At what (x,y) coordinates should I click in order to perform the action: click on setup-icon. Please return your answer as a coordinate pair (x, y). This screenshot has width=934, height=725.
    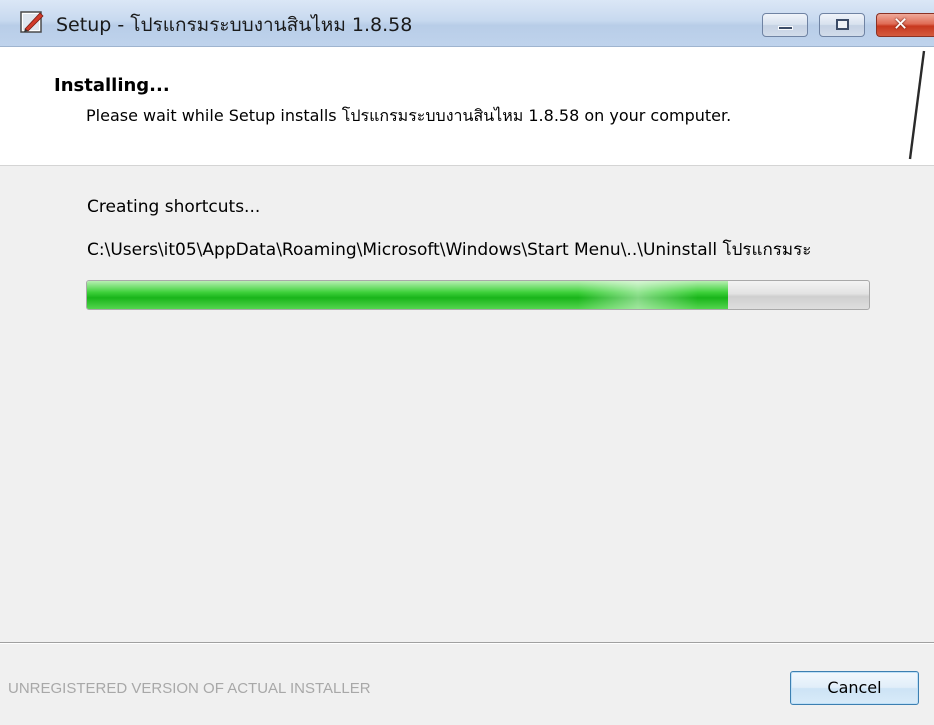
    Looking at the image, I should click on (32, 22).